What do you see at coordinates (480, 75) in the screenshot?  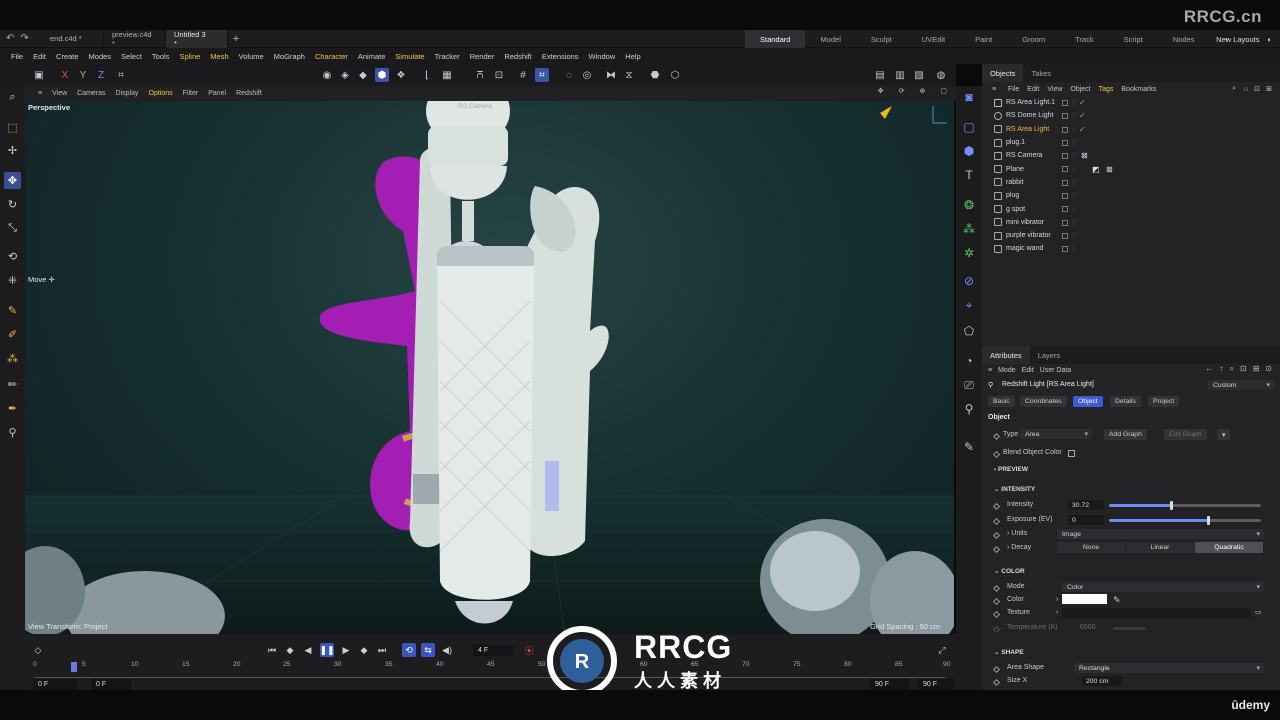 I see `snap-icon: ⩃` at bounding box center [480, 75].